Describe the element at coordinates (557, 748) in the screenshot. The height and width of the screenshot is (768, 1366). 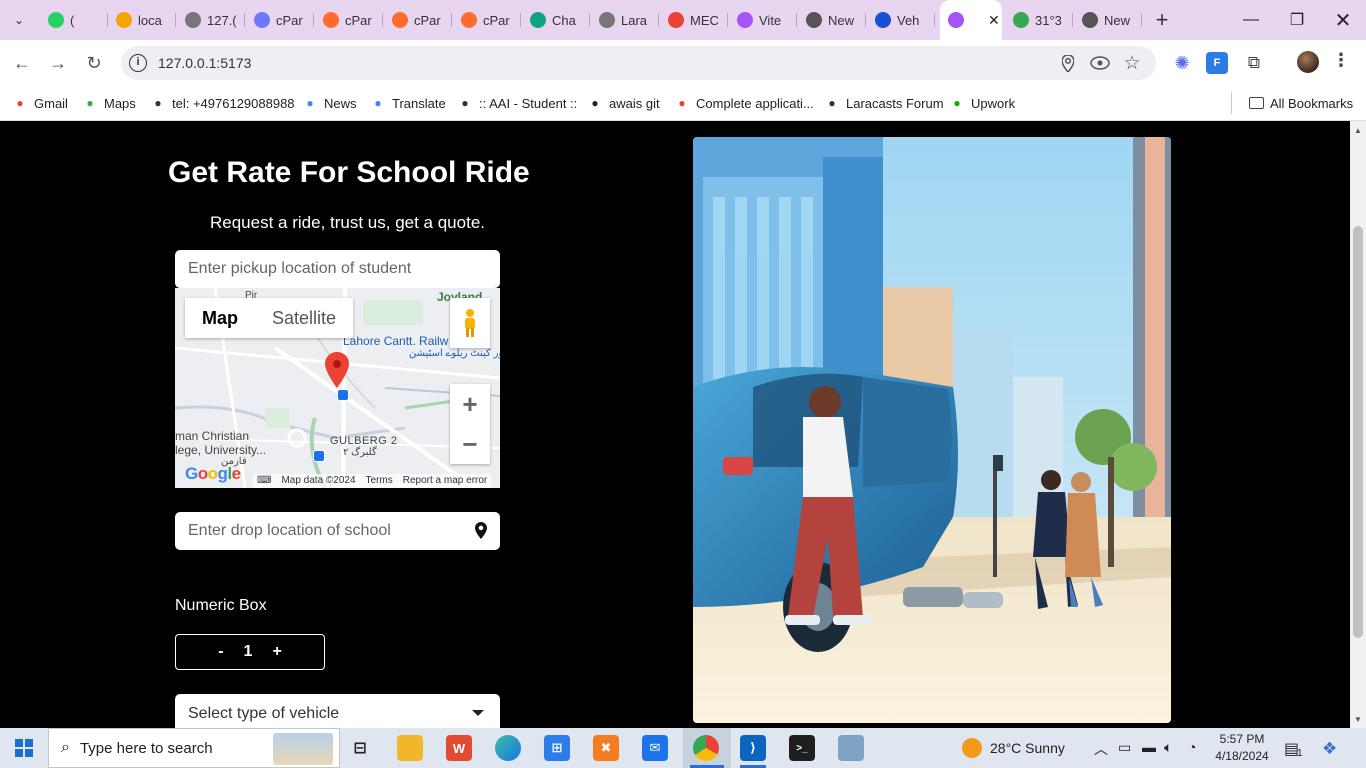
I see `microsoft-store-icon: ⊞` at that location.